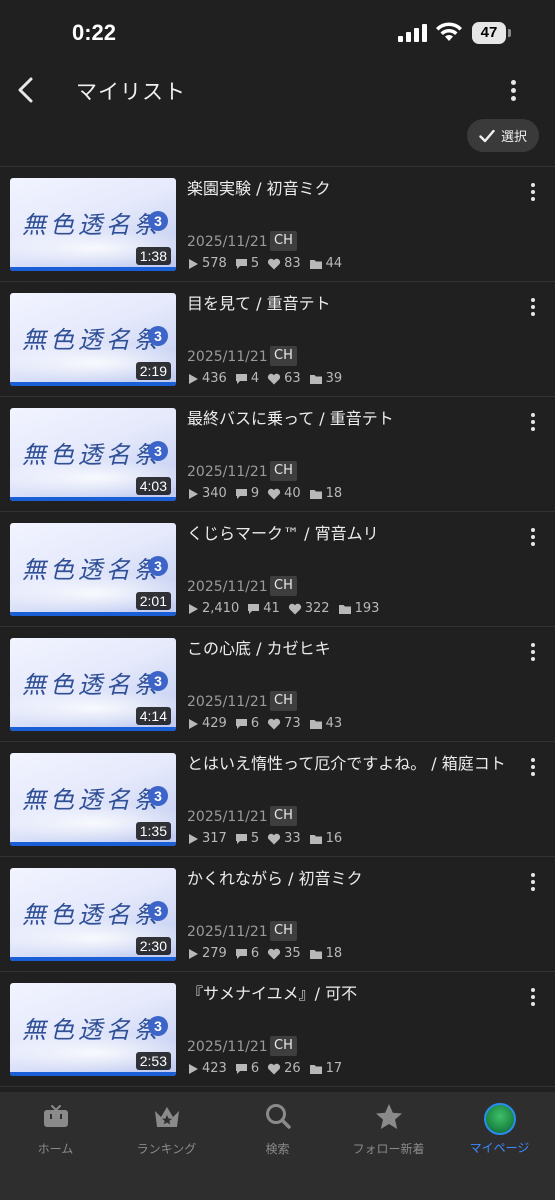 This screenshot has width=555, height=1200. I want to click on like-count: 63, so click(292, 378).